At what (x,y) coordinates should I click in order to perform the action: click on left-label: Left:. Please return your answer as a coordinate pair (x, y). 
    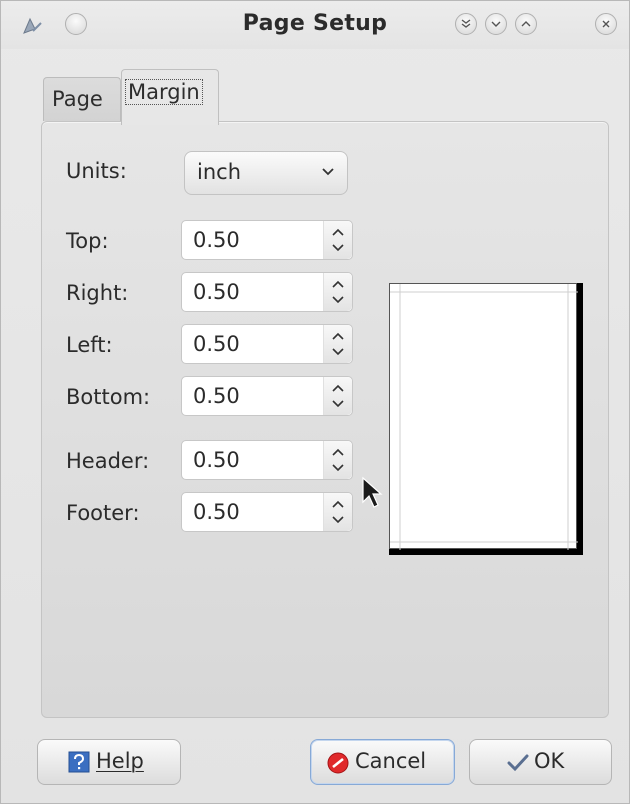
    Looking at the image, I should click on (89, 345).